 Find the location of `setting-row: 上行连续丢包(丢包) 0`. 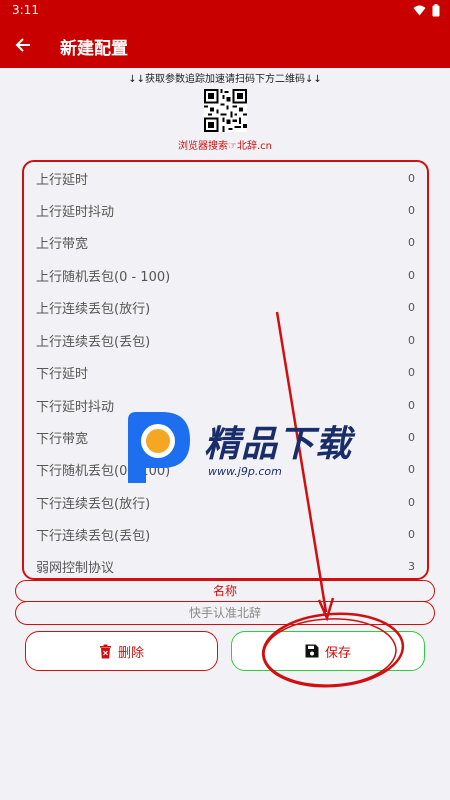

setting-row: 上行连续丢包(丢包) 0 is located at coordinates (225, 340).